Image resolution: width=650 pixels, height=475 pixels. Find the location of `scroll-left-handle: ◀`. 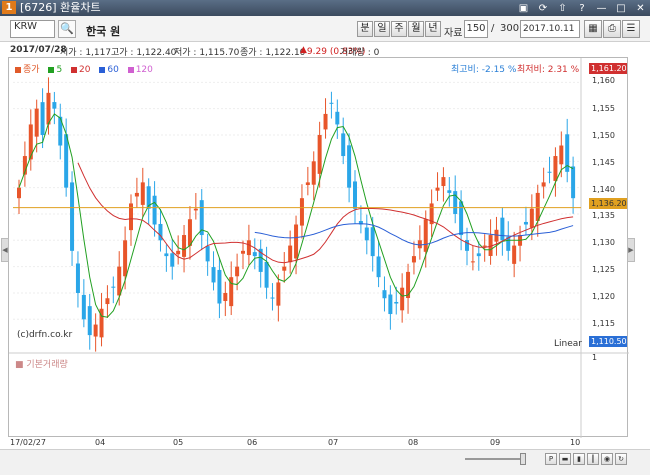

scroll-left-handle: ◀ is located at coordinates (5, 250).